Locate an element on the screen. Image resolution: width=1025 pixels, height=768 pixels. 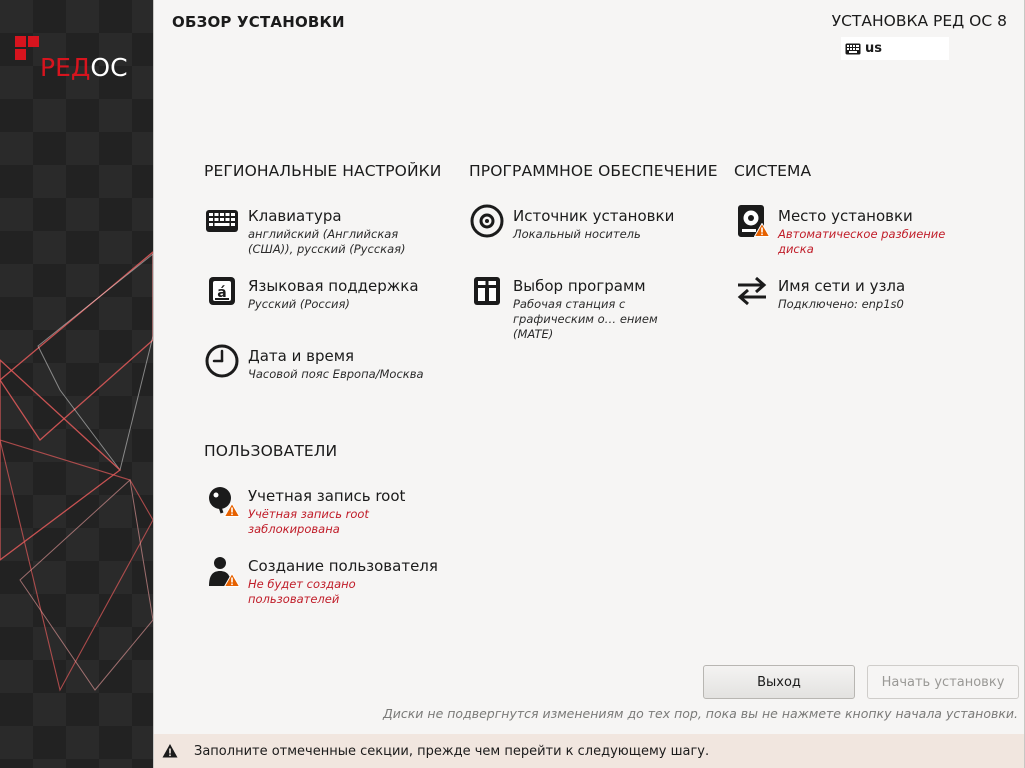
spoke-datetime: Дата и время Часовой пояс Европа/Москва is located at coordinates (329, 371).